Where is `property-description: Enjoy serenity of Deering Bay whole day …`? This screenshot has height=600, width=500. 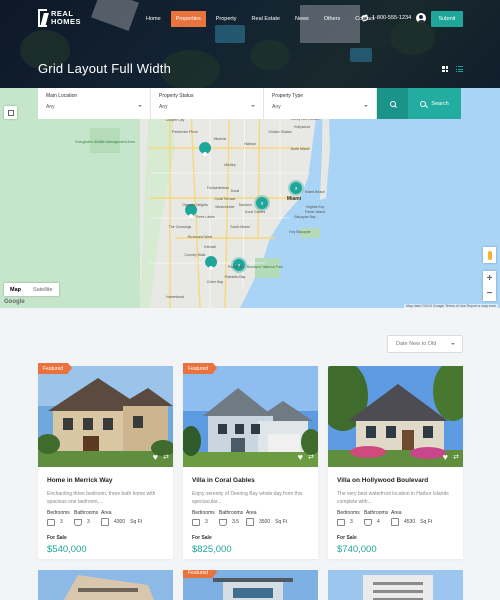
property-description: Enjoy serenity of Deering Bay whole day … is located at coordinates (247, 498).